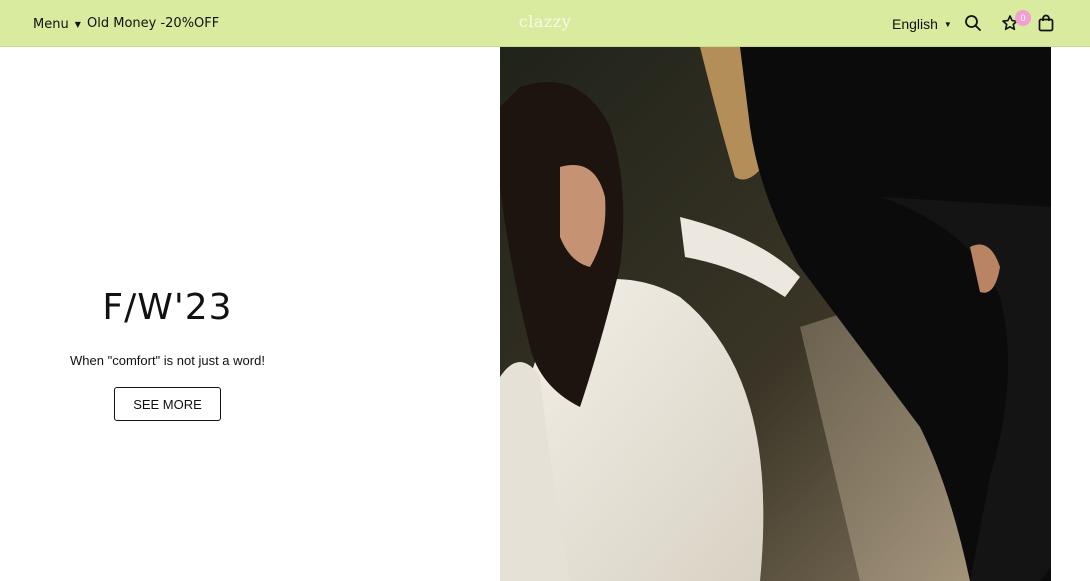  I want to click on wishlist-count-badge: 0, so click(1023, 18).